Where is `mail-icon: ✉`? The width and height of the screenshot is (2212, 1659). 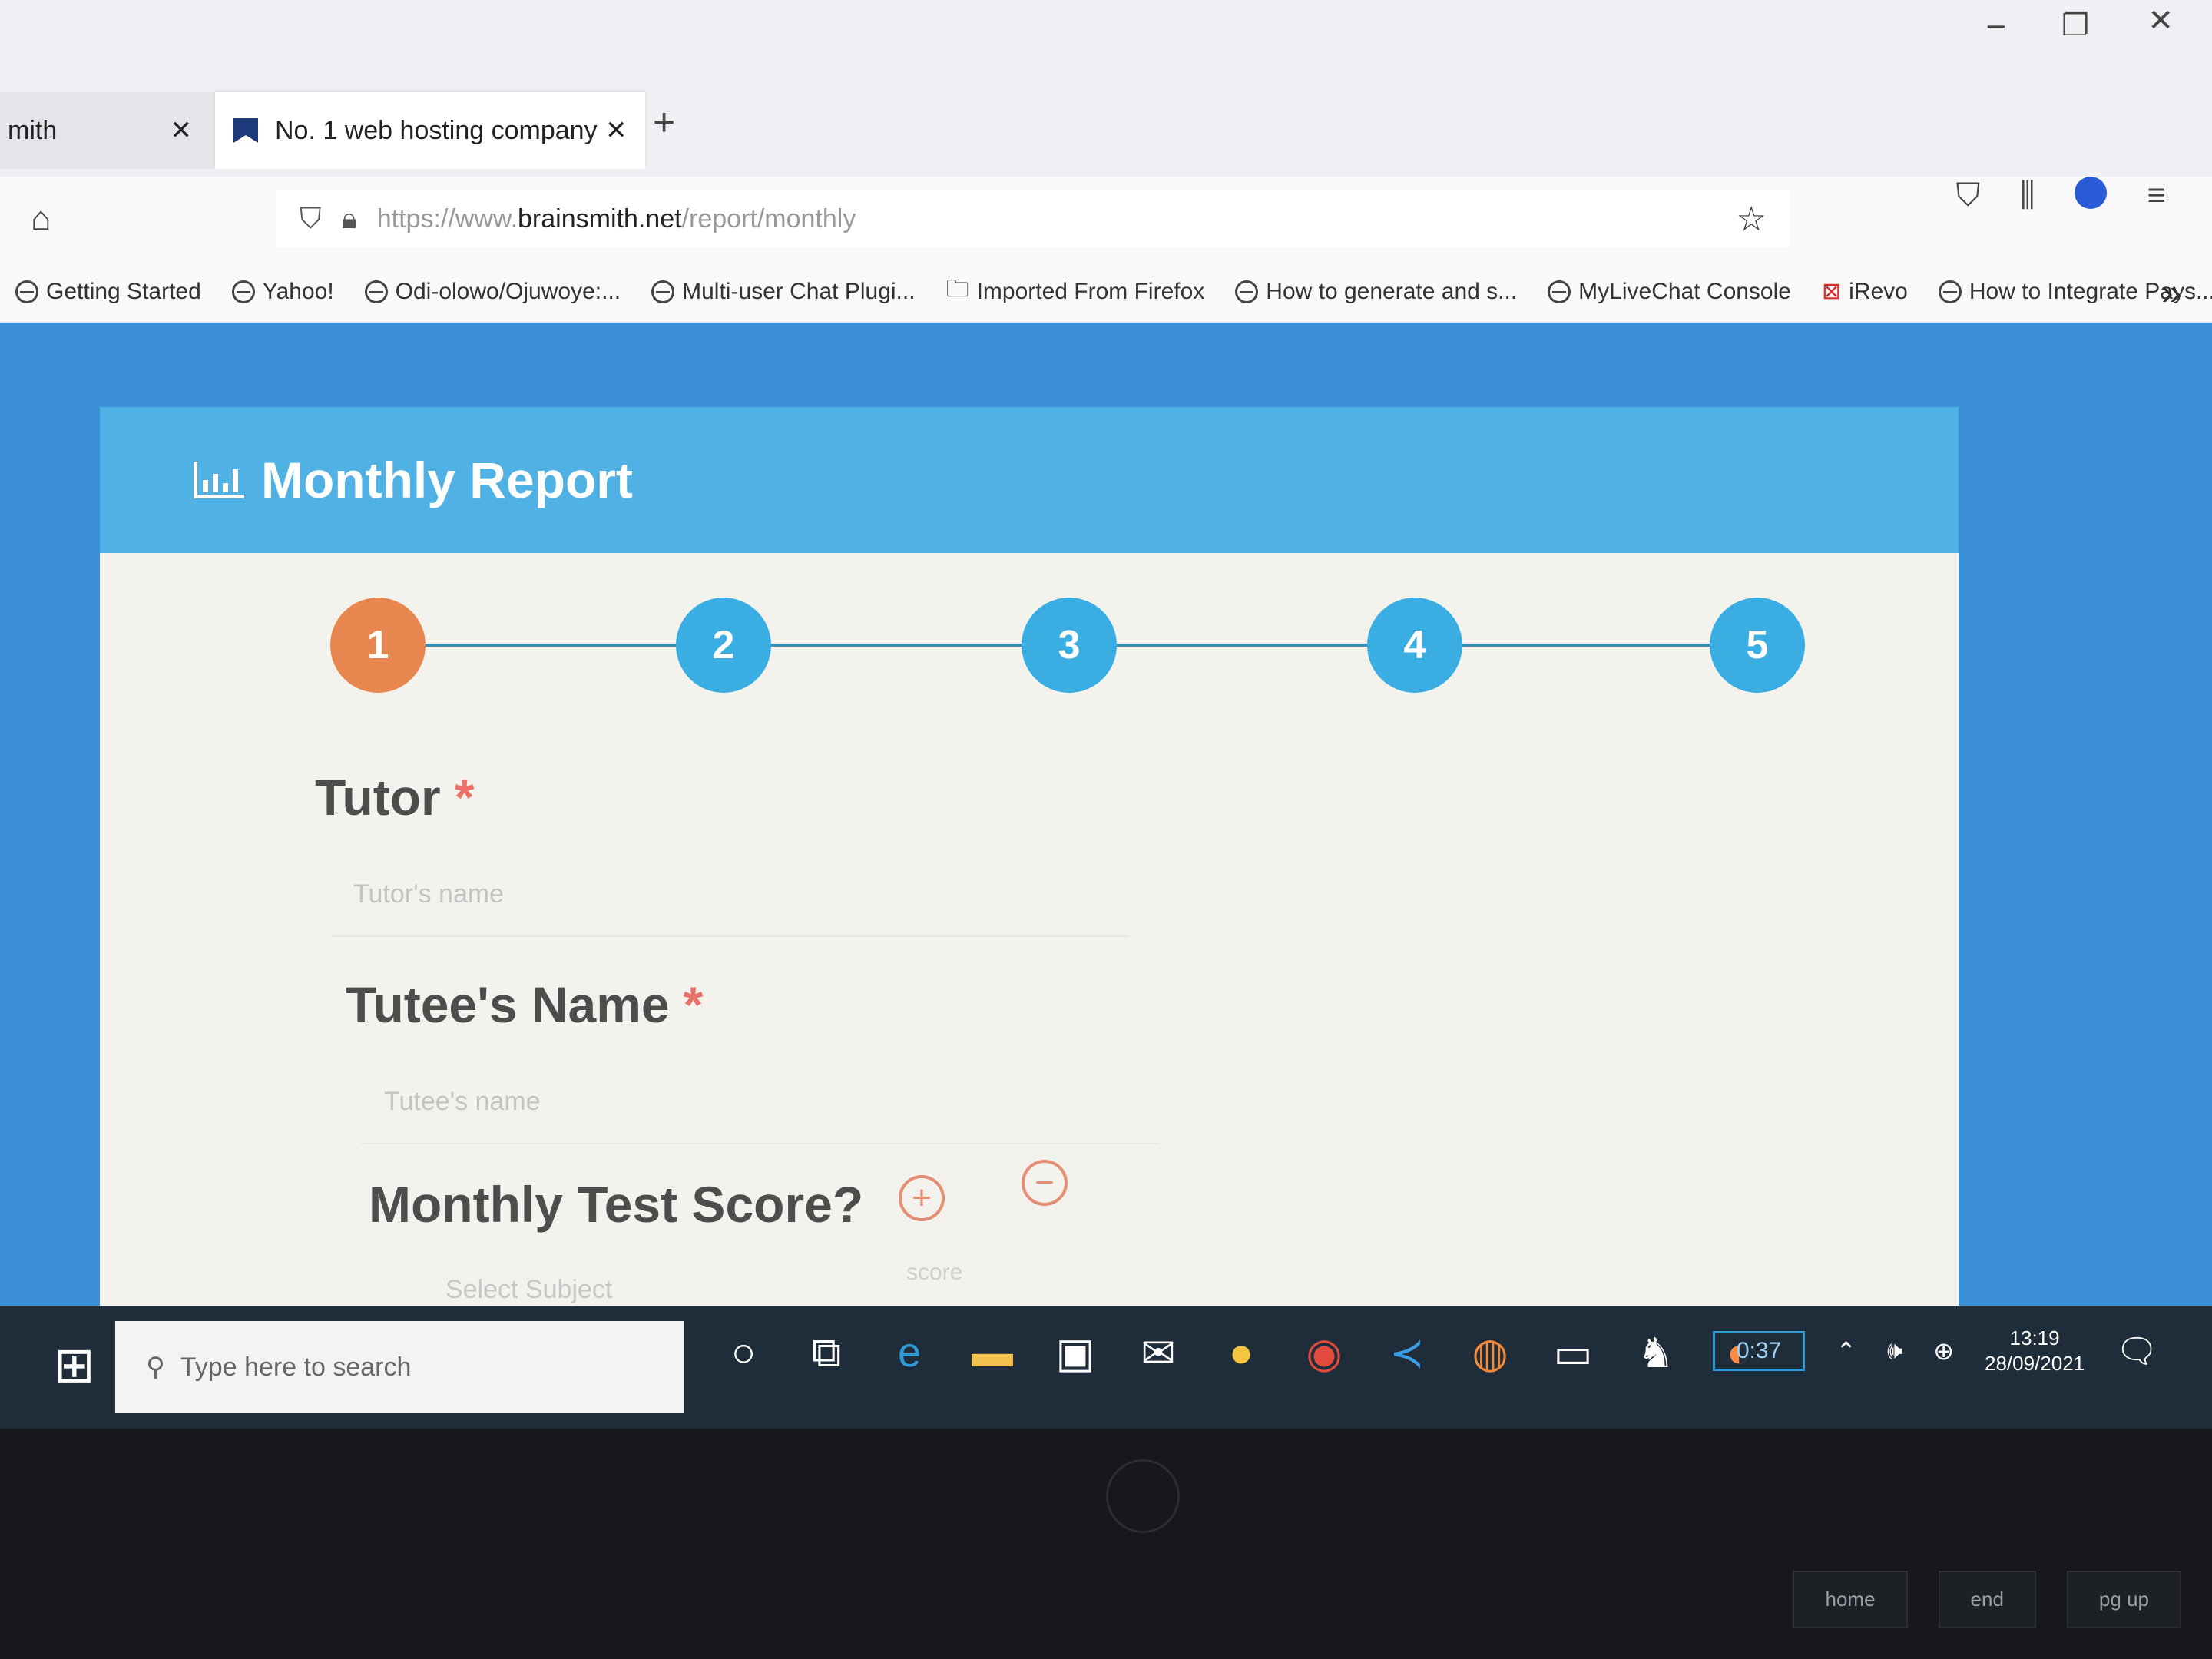 mail-icon: ✉ is located at coordinates (1158, 1353).